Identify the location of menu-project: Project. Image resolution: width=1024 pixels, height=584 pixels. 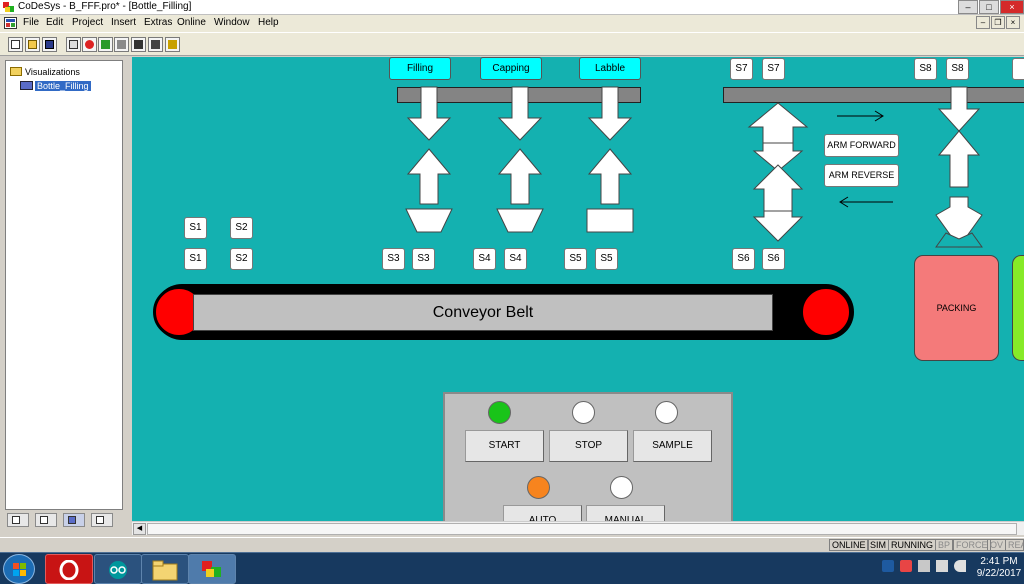
(87, 22).